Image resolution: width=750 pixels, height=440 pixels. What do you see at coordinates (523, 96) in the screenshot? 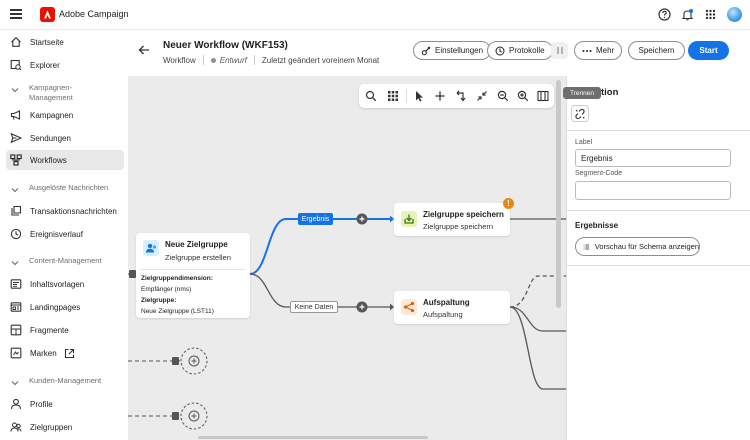
I see `zoom-in-icon` at bounding box center [523, 96].